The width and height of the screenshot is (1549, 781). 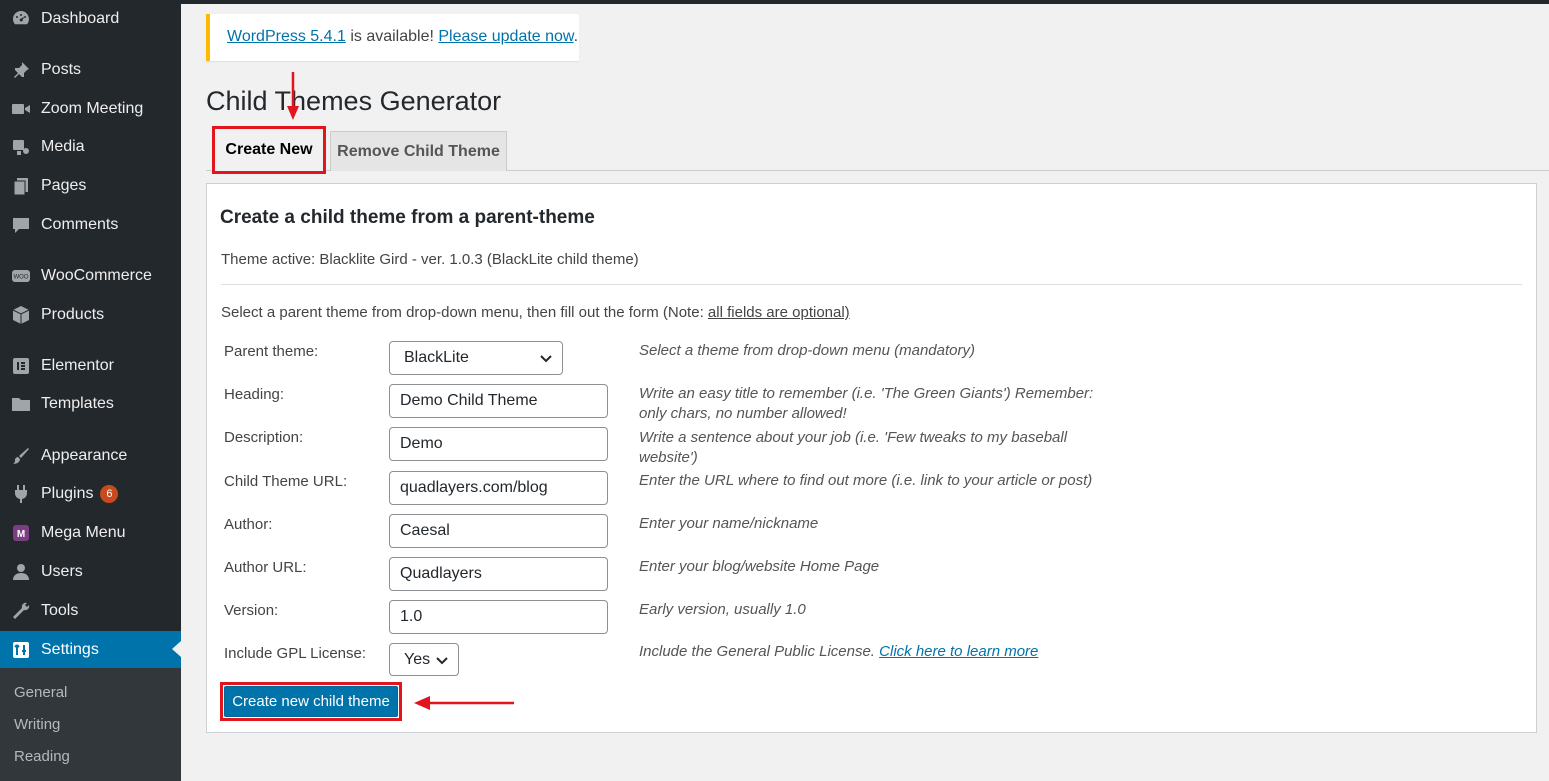 I want to click on child-theme-url-input, so click(x=498, y=488).